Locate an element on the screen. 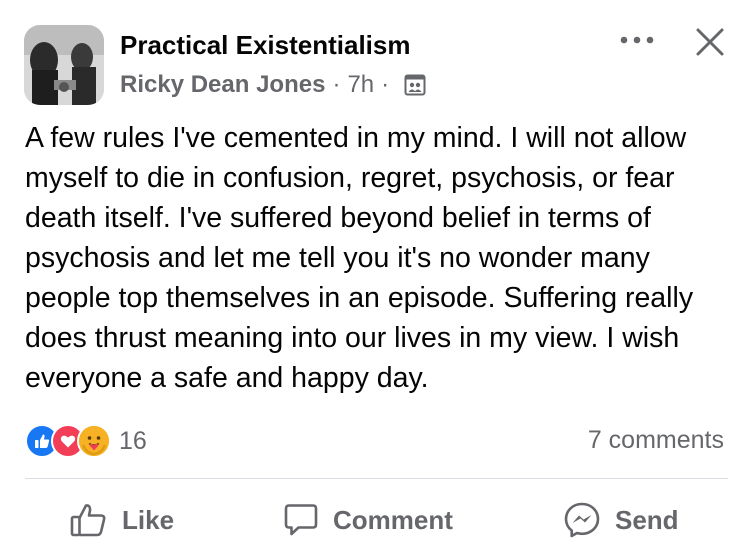 The image size is (750, 558). author-name: Ricky Dean Jones is located at coordinates (222, 85).